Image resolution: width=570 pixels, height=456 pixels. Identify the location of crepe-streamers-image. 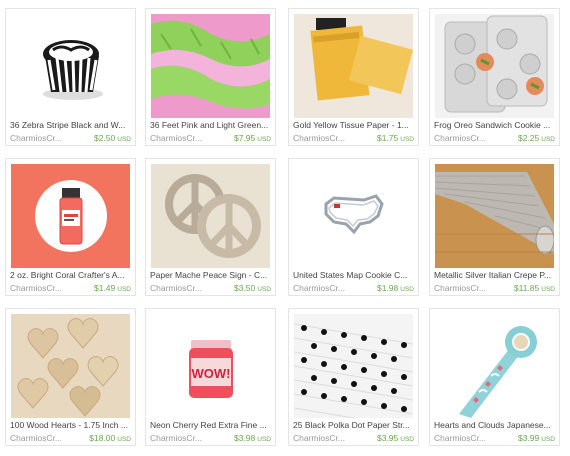
(210, 66).